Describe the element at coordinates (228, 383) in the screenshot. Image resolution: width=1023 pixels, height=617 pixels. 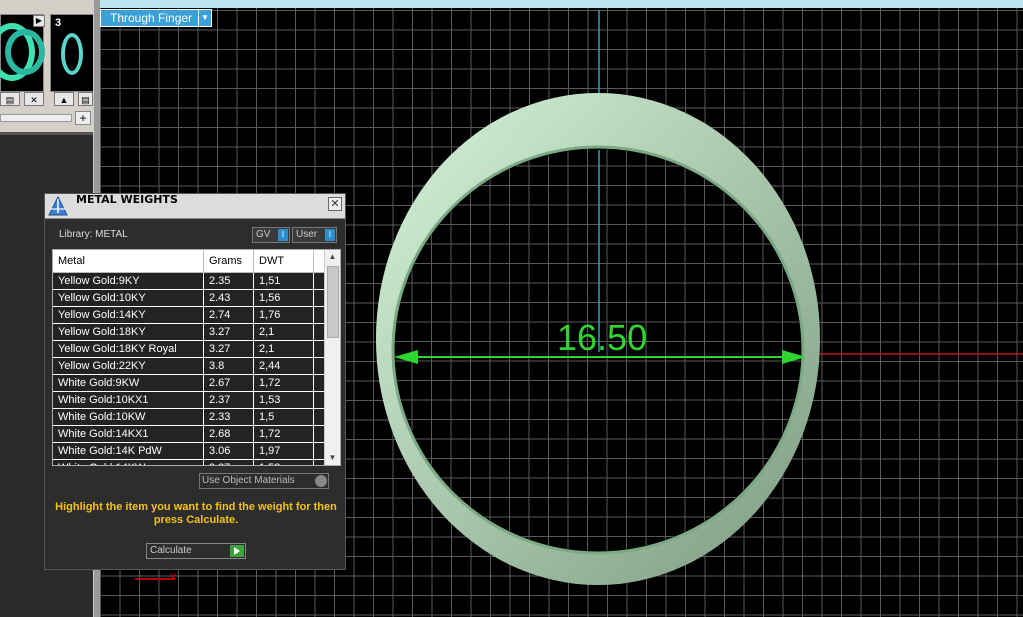
I see `cell-grams: 2.67` at that location.